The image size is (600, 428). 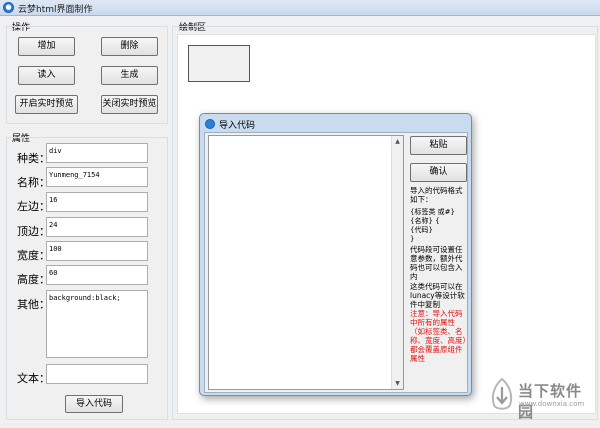 What do you see at coordinates (436, 263) in the screenshot?
I see `help-text-params: 代码段可设置任意参数，额外代码也可以包含入内` at bounding box center [436, 263].